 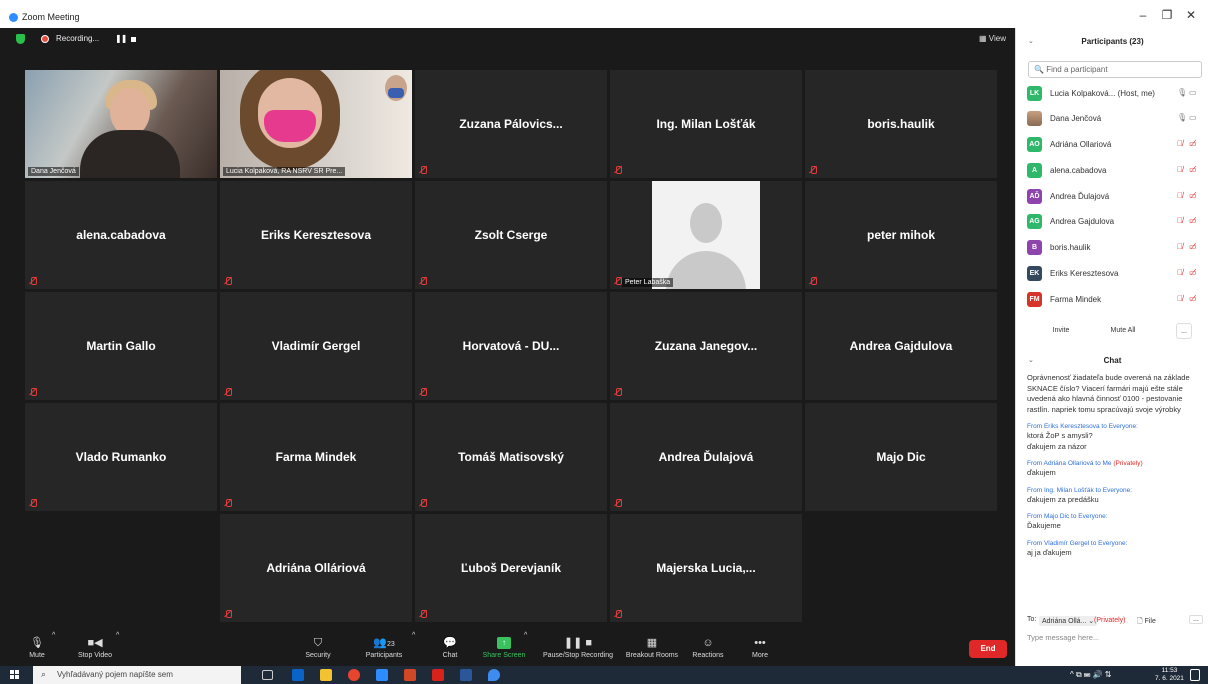 I want to click on system-tray: ^ ⧉ ⌨ 🔊 ⇅, so click(x=1090, y=675).